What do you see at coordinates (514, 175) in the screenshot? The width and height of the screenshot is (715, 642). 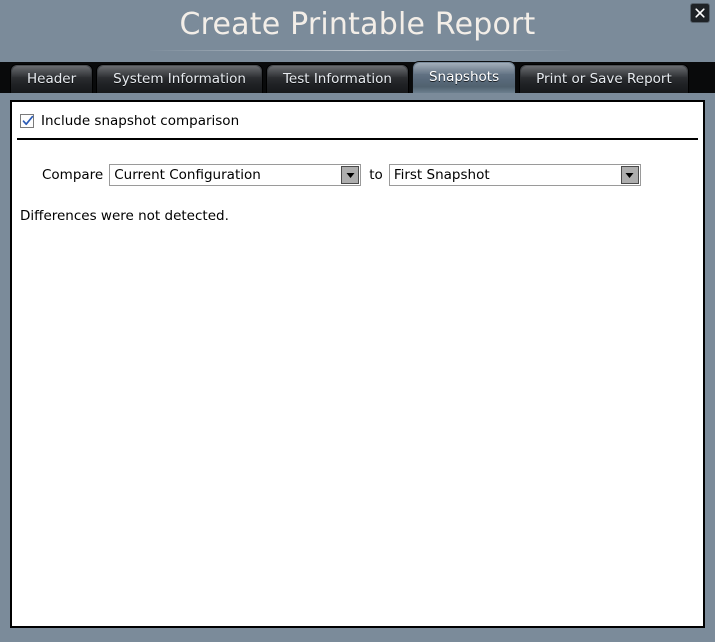 I see `compare-target-dropdown: First Snapshot` at bounding box center [514, 175].